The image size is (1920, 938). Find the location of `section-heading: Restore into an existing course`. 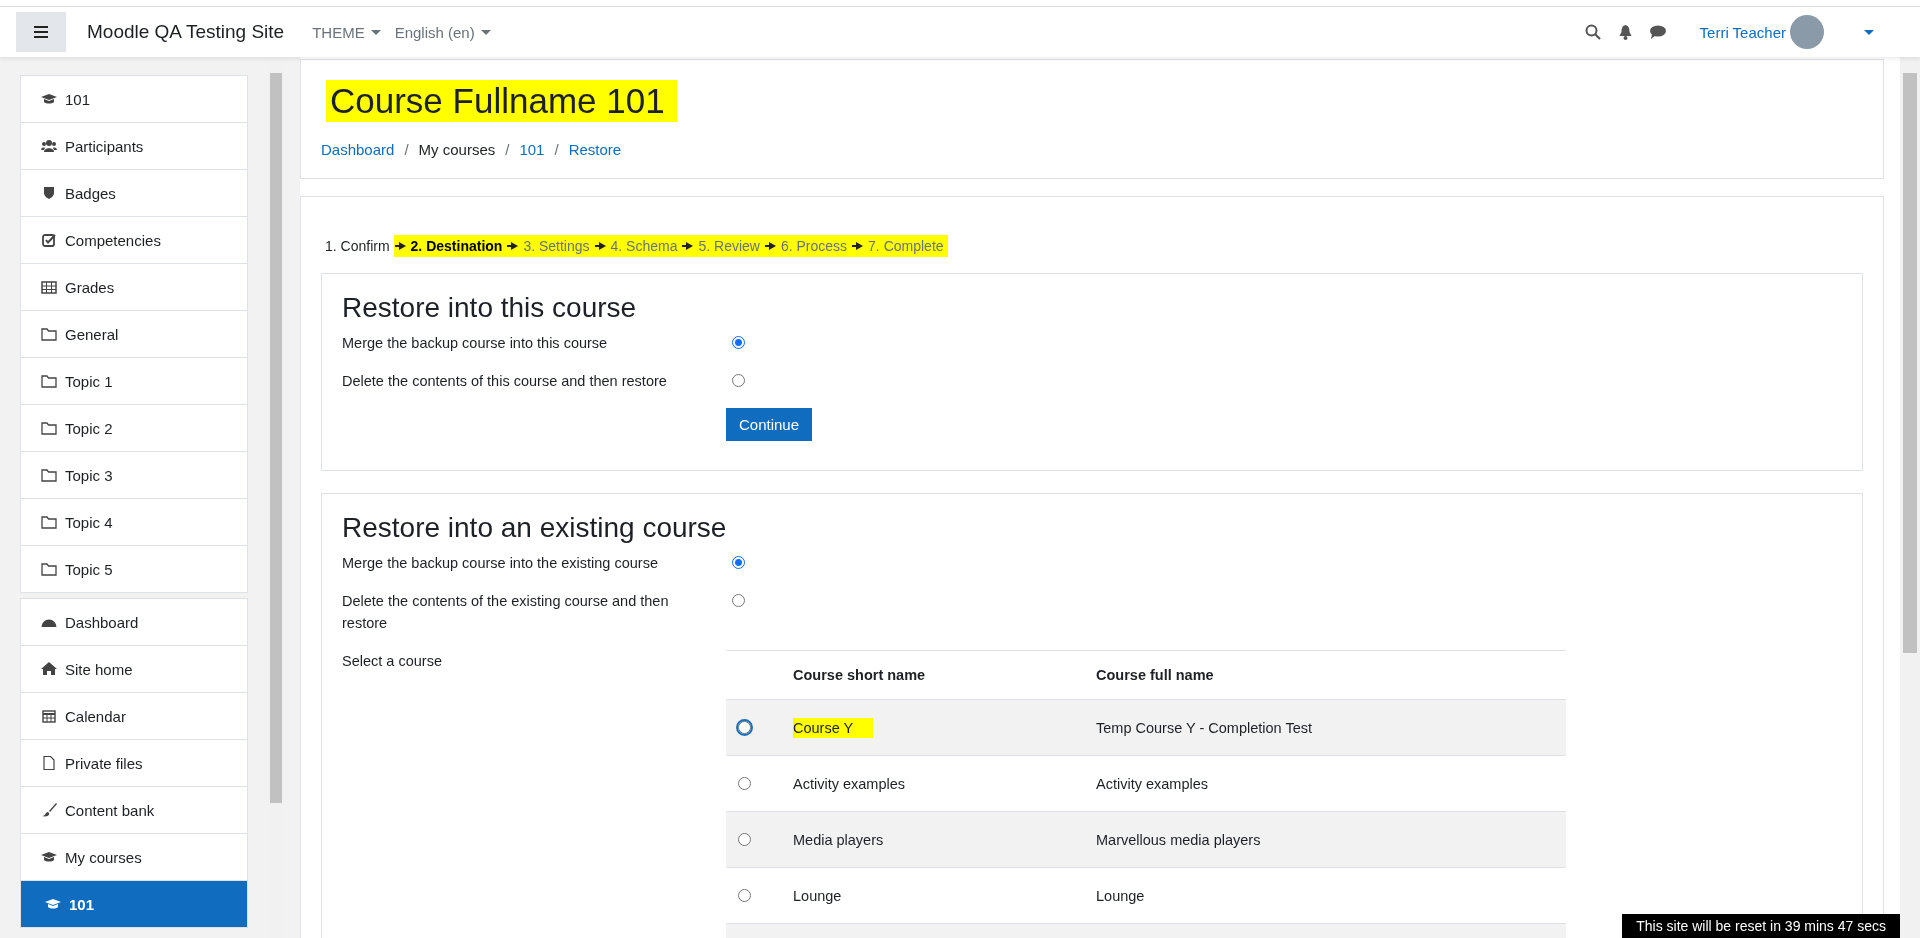

section-heading: Restore into an existing course is located at coordinates (535, 528).